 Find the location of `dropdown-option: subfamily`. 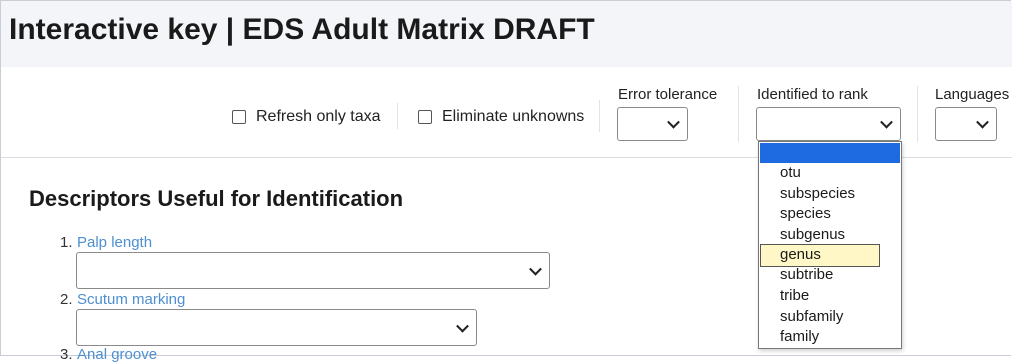

dropdown-option: subfamily is located at coordinates (811, 317).